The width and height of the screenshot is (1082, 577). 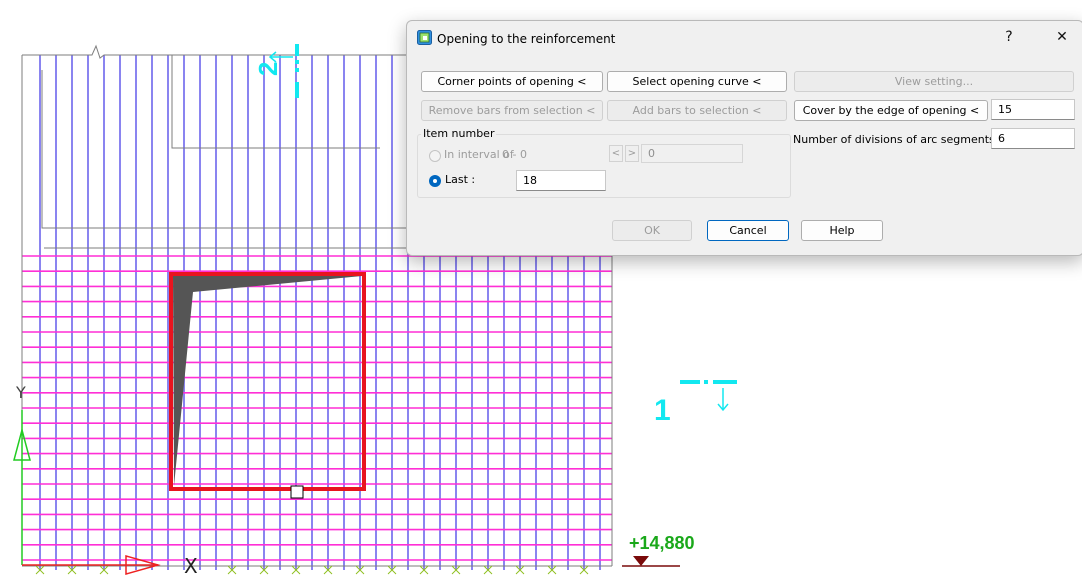 I want to click on next-item-button: >, so click(x=632, y=153).